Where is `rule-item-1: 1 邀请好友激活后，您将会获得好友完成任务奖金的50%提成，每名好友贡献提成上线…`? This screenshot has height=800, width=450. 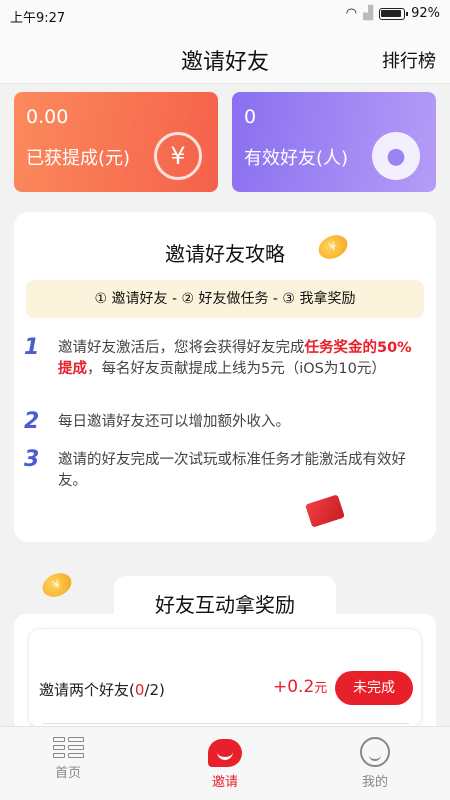
rule-item-1: 1 邀请好友激活后，您将会获得好友完成任务奖金的50%提成，每名好友贡献提成上线… is located at coordinates (224, 357).